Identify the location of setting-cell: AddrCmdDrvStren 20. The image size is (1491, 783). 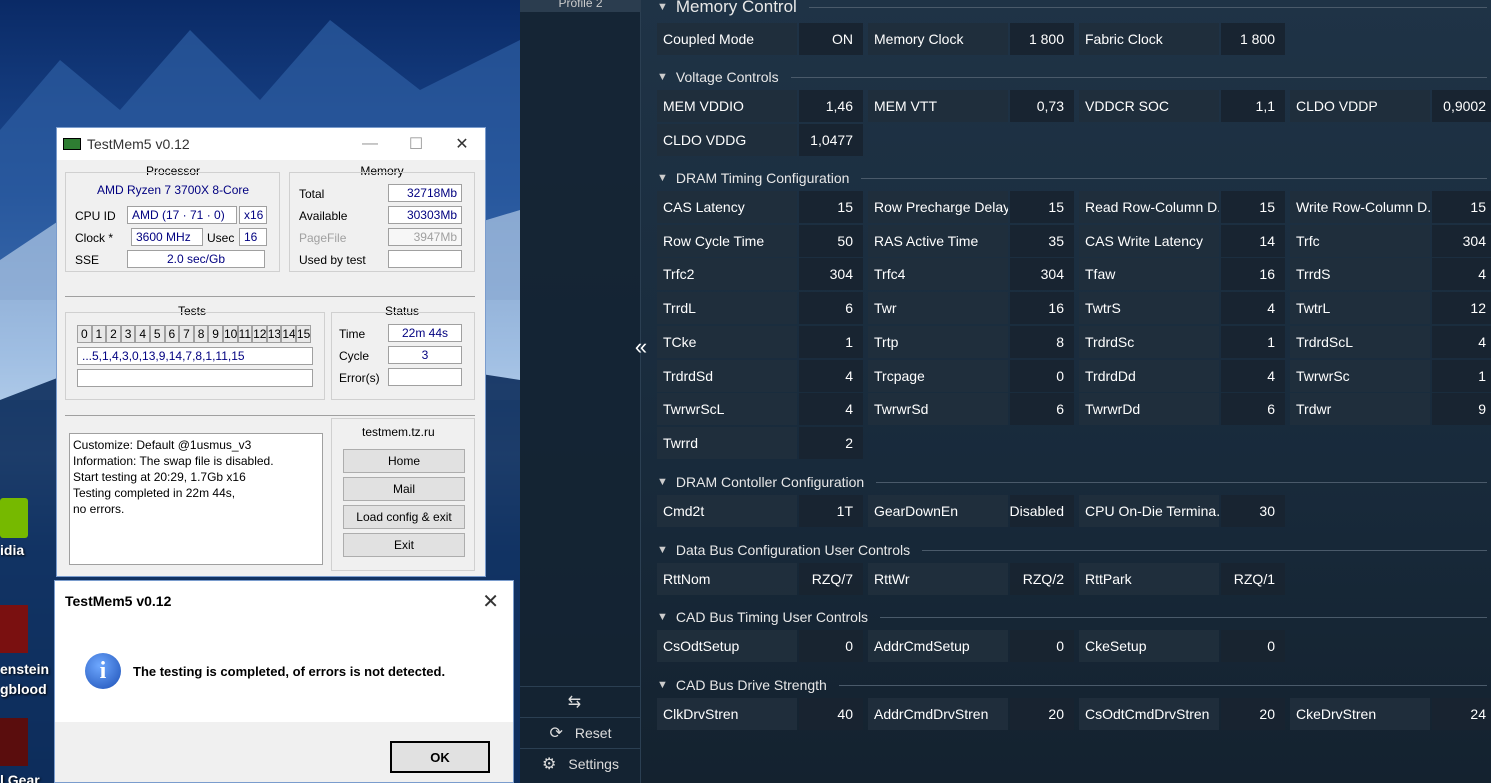
(971, 714).